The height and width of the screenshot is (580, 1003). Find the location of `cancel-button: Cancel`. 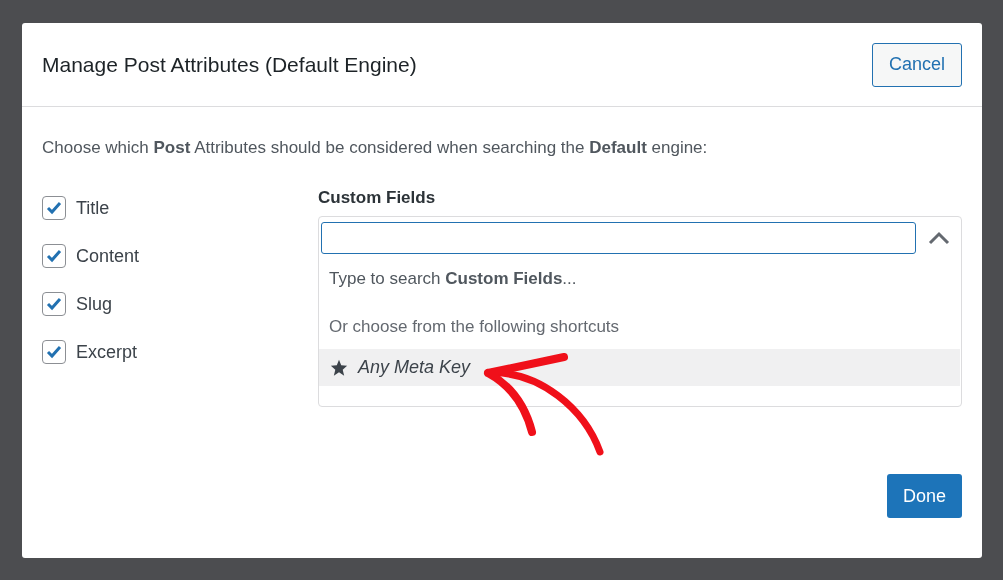

cancel-button: Cancel is located at coordinates (916, 64).